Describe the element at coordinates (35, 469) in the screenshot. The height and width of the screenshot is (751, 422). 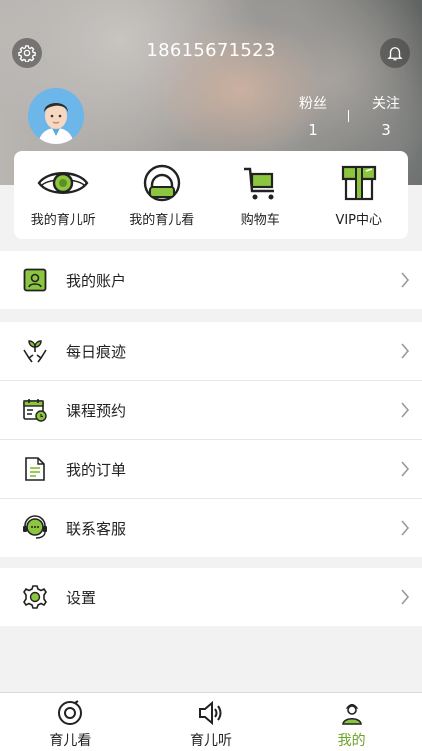
I see `document-icon` at that location.